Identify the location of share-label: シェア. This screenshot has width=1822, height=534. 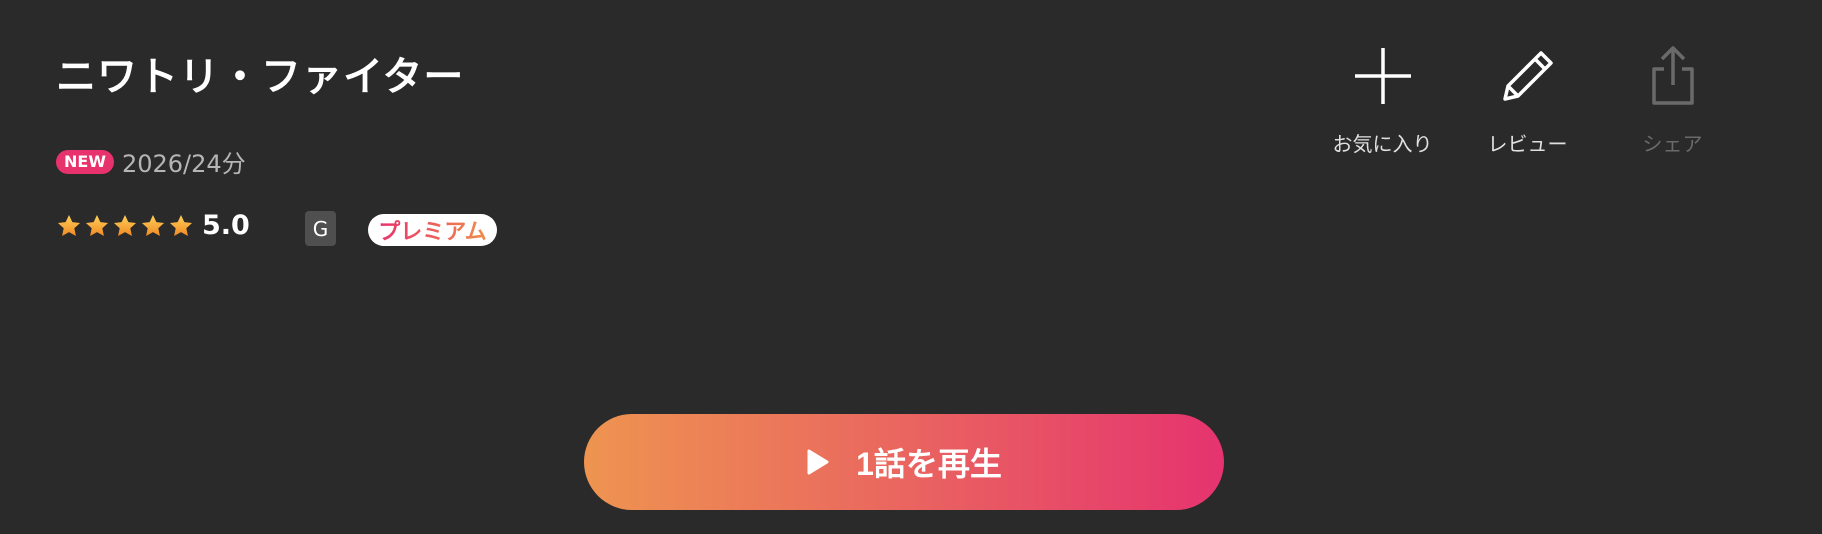
(1672, 144).